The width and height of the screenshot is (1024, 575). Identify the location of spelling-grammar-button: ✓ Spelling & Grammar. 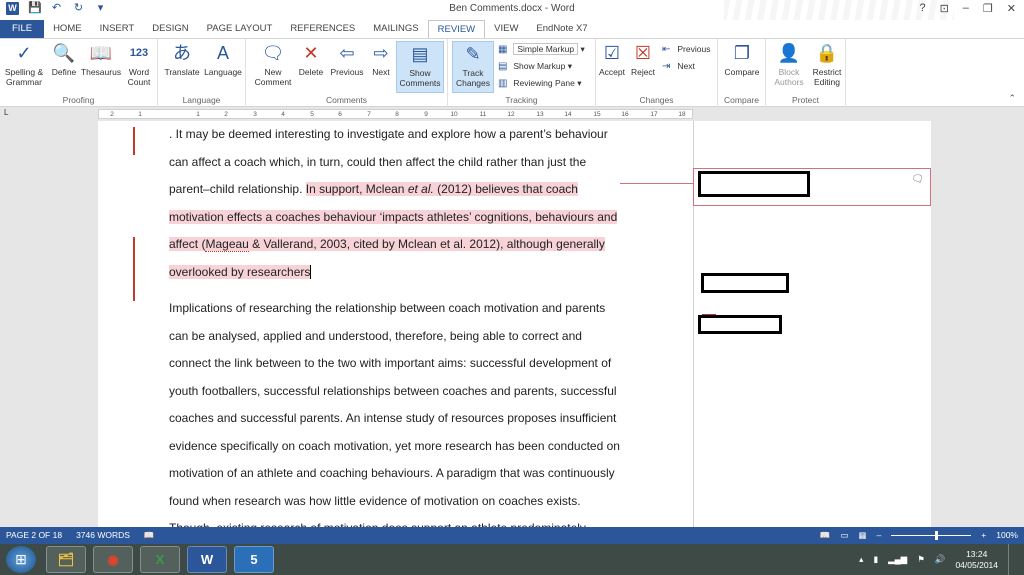
(24, 64).